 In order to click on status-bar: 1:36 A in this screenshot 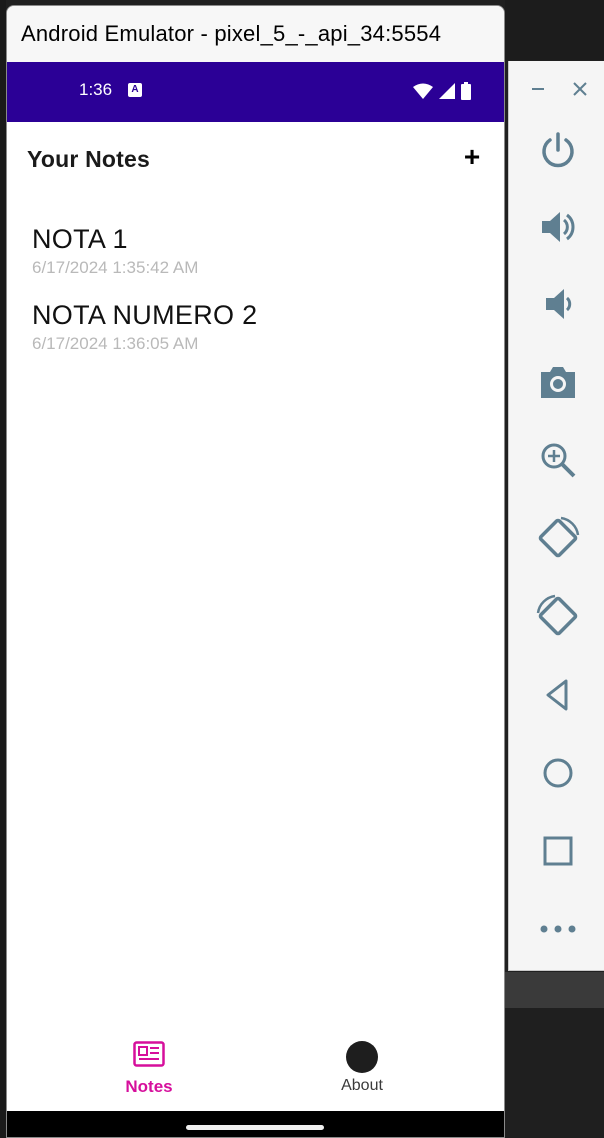, I will do `click(255, 92)`.